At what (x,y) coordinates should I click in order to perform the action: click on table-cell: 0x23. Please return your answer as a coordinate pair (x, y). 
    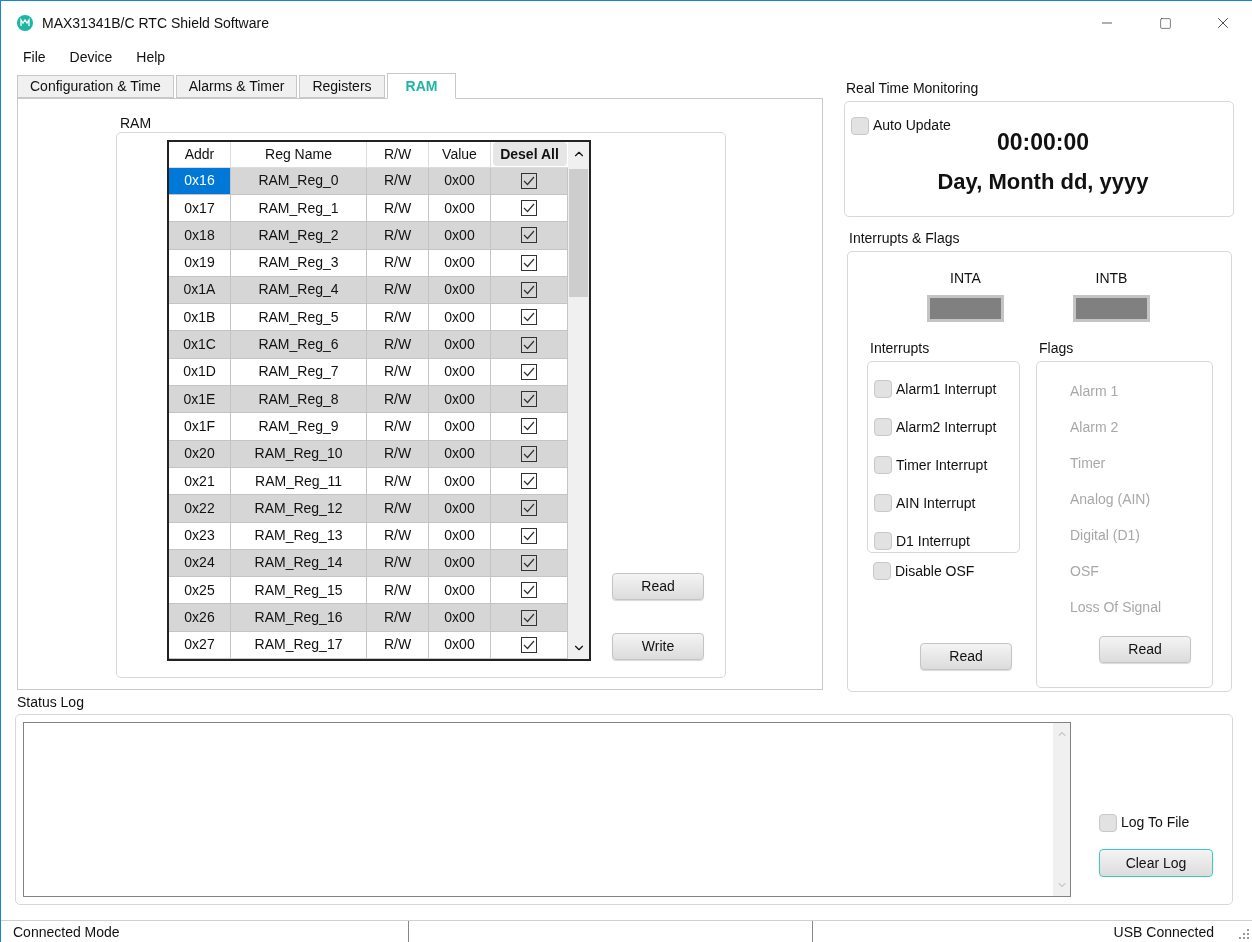
    Looking at the image, I should click on (200, 536).